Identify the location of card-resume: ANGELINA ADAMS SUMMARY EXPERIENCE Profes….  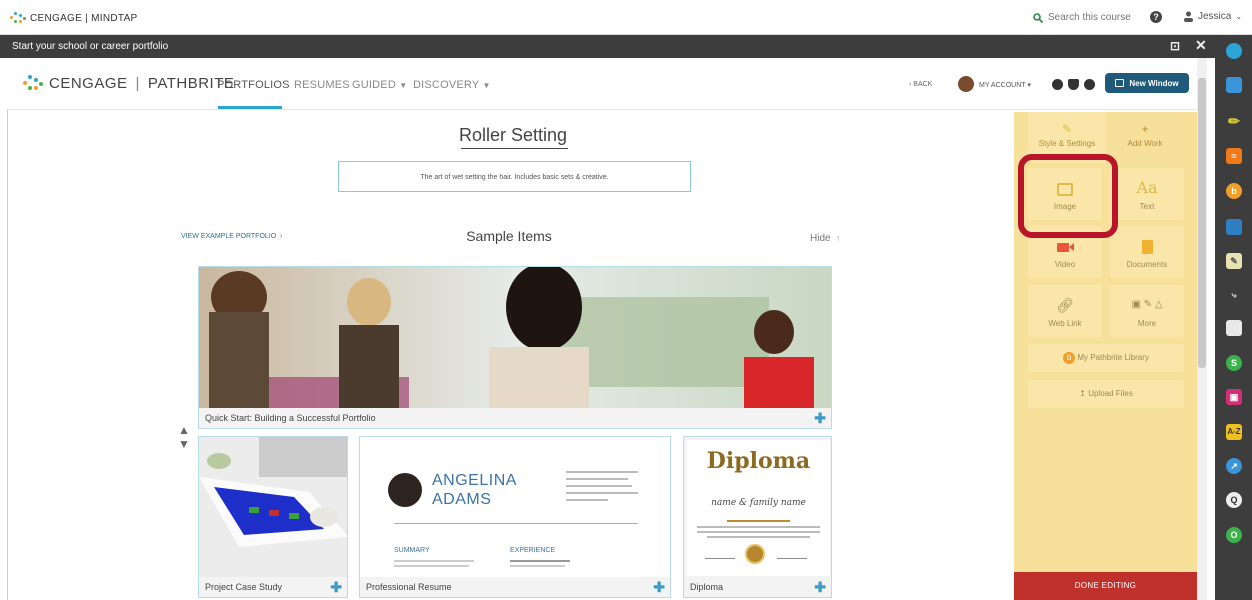
(515, 517).